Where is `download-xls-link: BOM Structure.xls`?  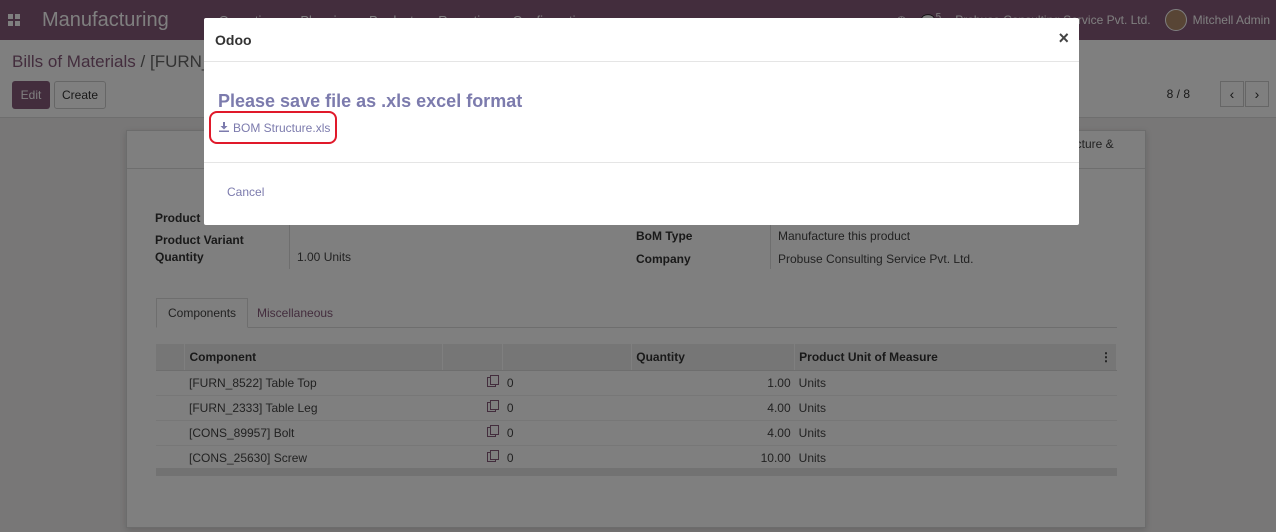
download-xls-link: BOM Structure.xls is located at coordinates (273, 127).